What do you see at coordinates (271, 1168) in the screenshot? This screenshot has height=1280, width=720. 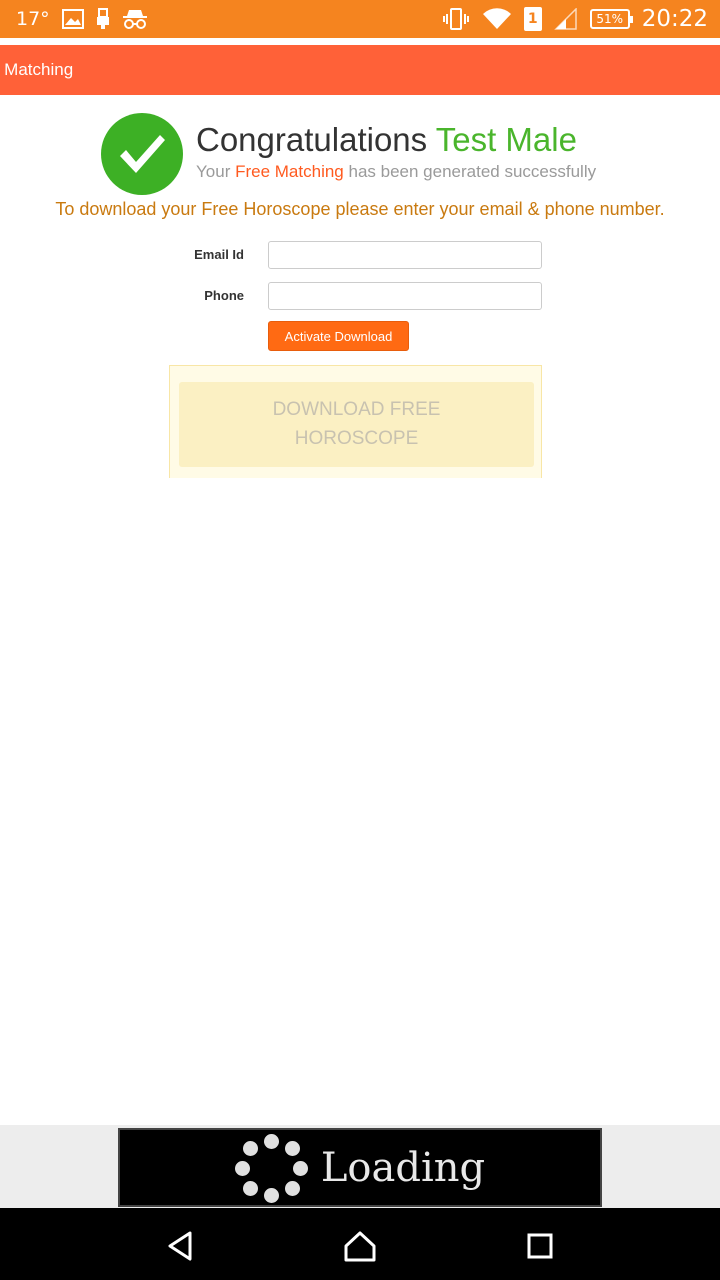 I see `spinner-icon` at bounding box center [271, 1168].